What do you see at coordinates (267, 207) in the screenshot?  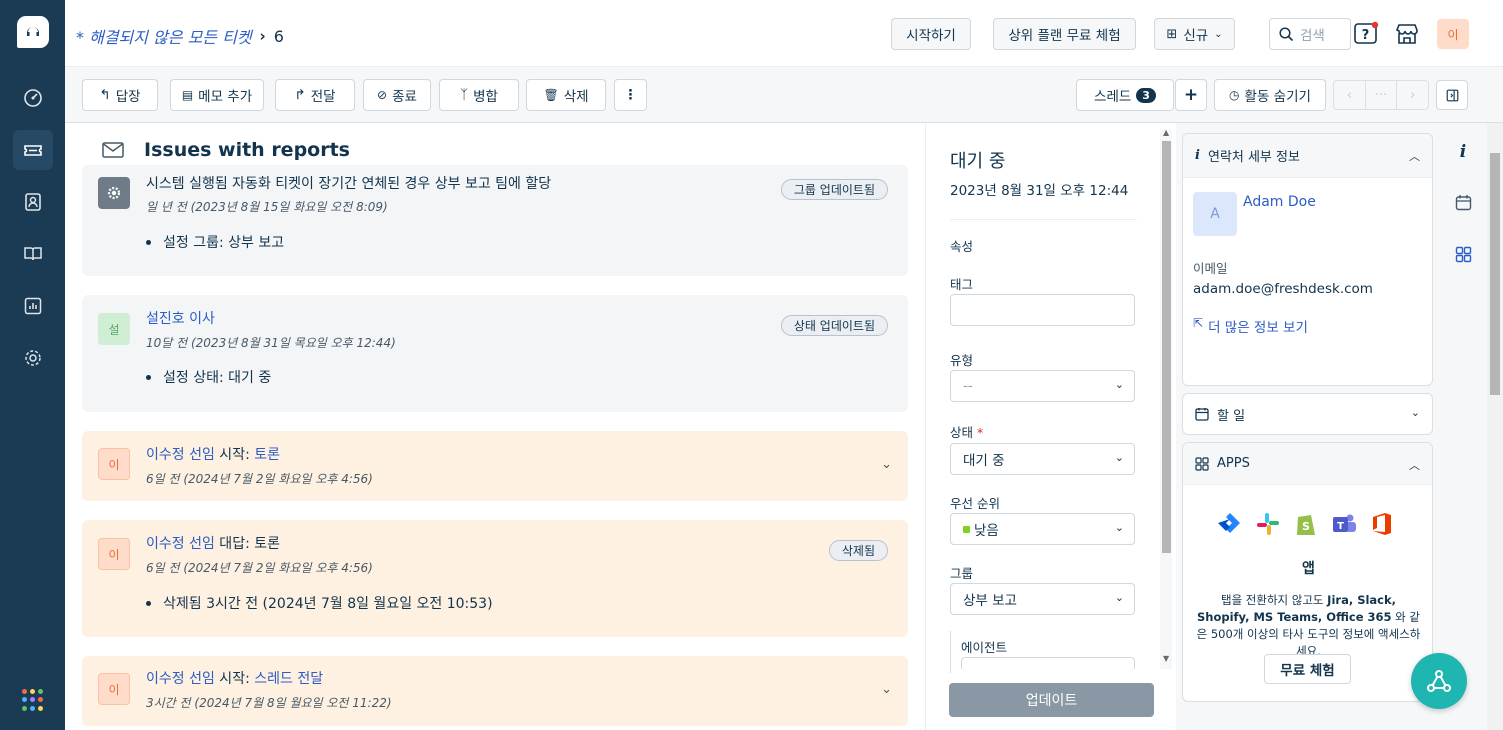 I see `activity-time: 일 년 전 (2023년 8월 15일 화요일 오전 8:09)` at bounding box center [267, 207].